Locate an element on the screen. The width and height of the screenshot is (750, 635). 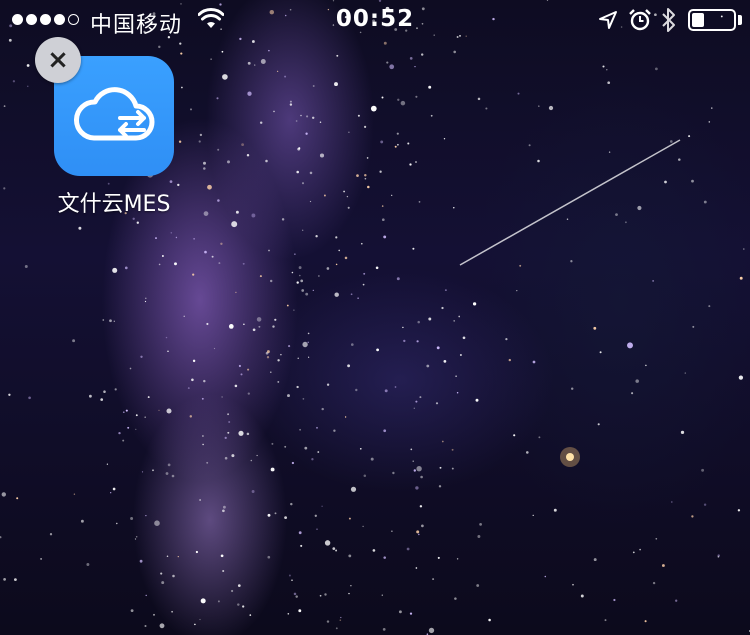
bright-star is located at coordinates (570, 457).